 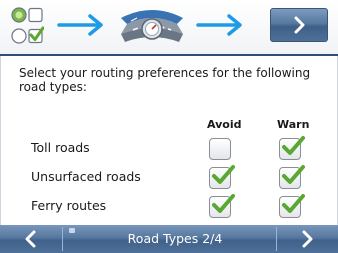 What do you see at coordinates (27, 26) in the screenshot?
I see `options-icon` at bounding box center [27, 26].